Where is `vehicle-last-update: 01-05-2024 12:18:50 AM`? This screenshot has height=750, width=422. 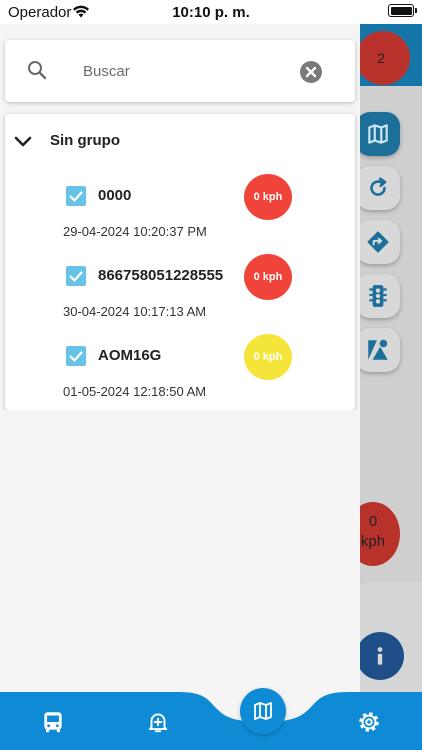
vehicle-last-update: 01-05-2024 12:18:50 AM is located at coordinates (135, 391).